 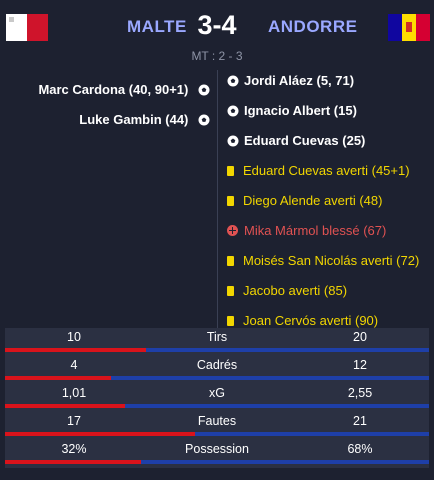 I want to click on stat-away-value: 68%, so click(x=360, y=449).